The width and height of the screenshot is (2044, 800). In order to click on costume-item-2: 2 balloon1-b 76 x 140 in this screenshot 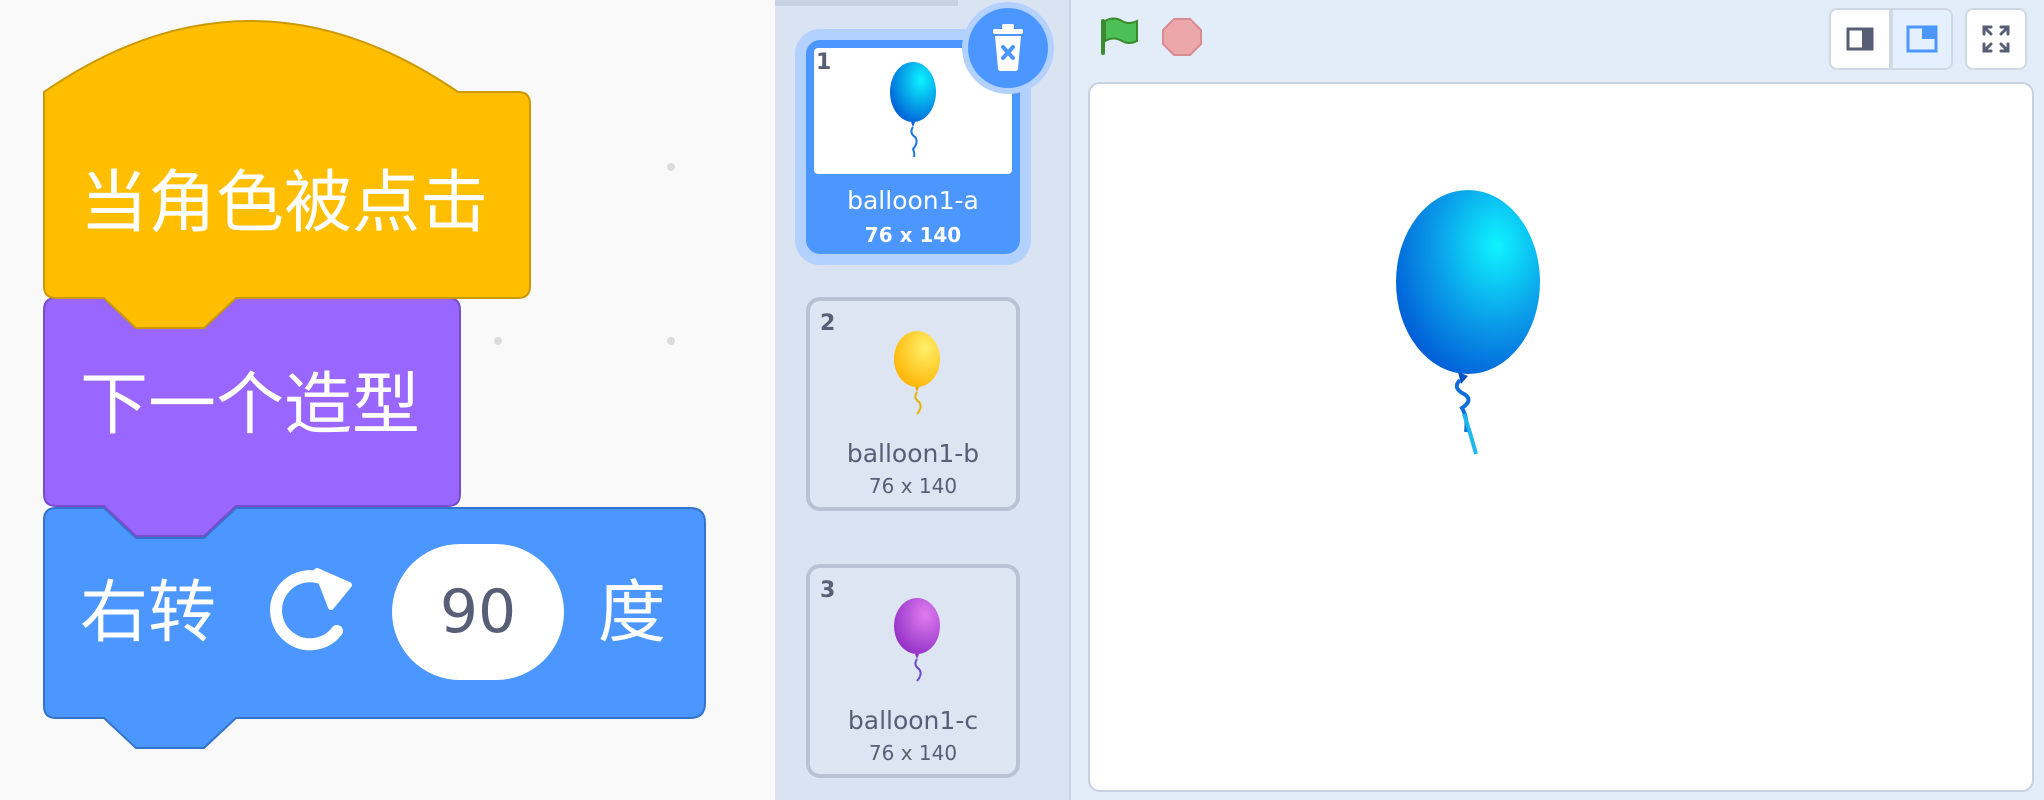, I will do `click(913, 404)`.